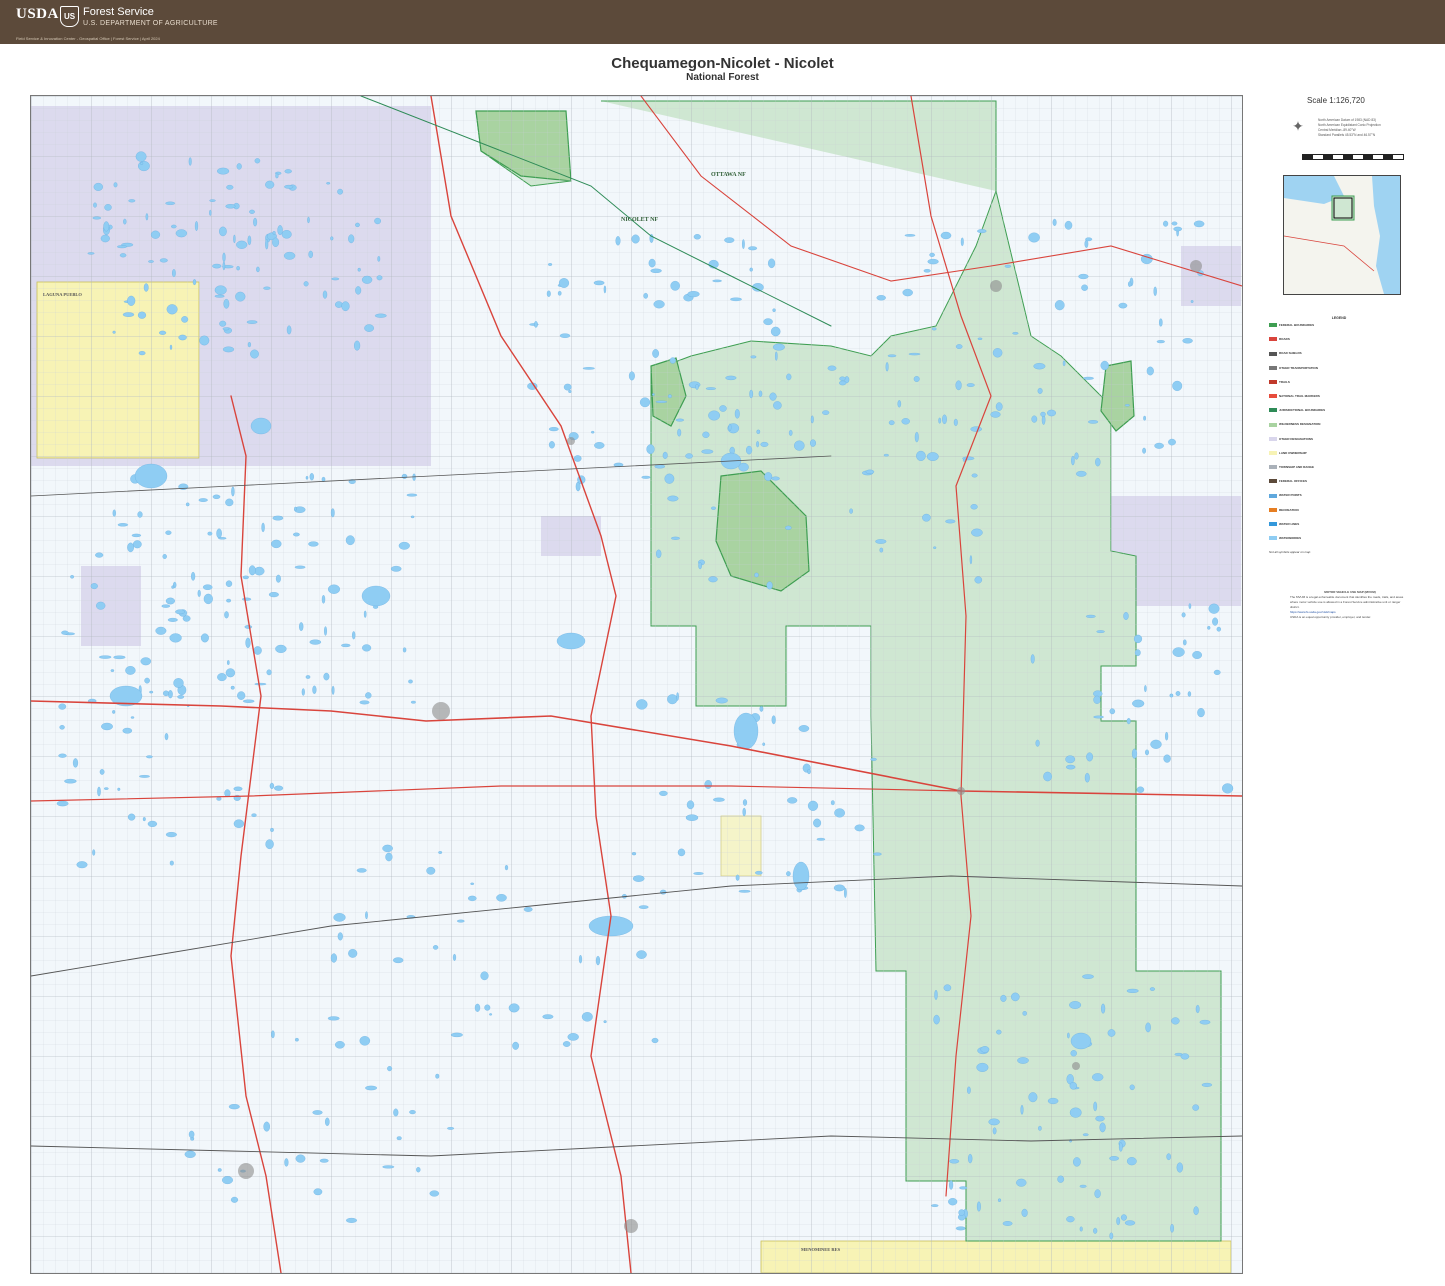 The width and height of the screenshot is (1445, 1286). Describe the element at coordinates (1339, 453) in the screenshot. I see `legend-section: LAND OWNERSHIP` at that location.